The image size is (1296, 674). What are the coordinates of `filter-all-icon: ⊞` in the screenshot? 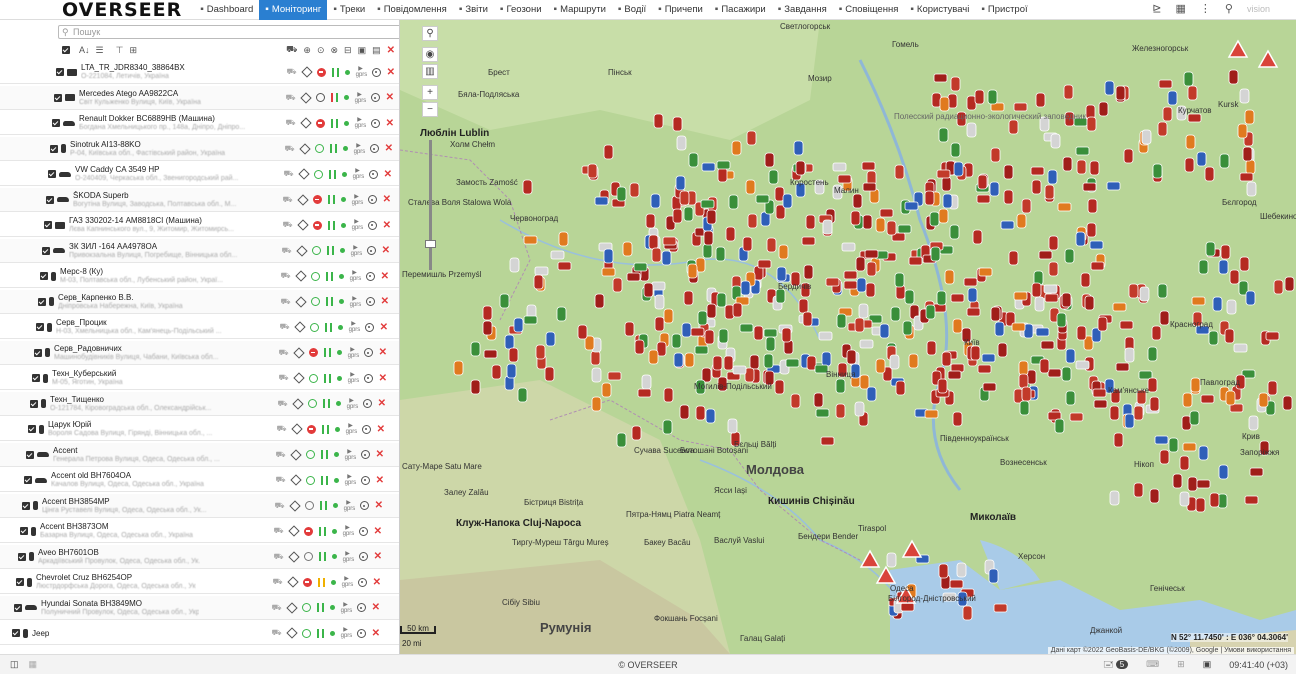 It's located at (133, 50).